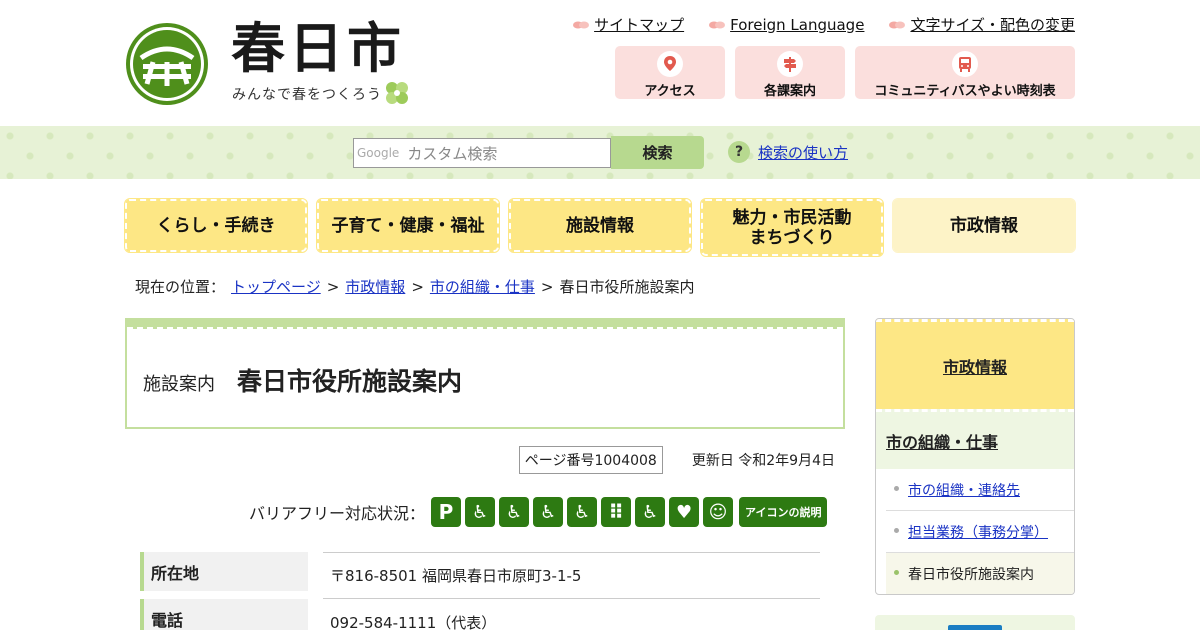 Image resolution: width=1200 pixels, height=630 pixels. Describe the element at coordinates (571, 614) in the screenshot. I see `phone-value: 092-584-1111（代表）` at that location.